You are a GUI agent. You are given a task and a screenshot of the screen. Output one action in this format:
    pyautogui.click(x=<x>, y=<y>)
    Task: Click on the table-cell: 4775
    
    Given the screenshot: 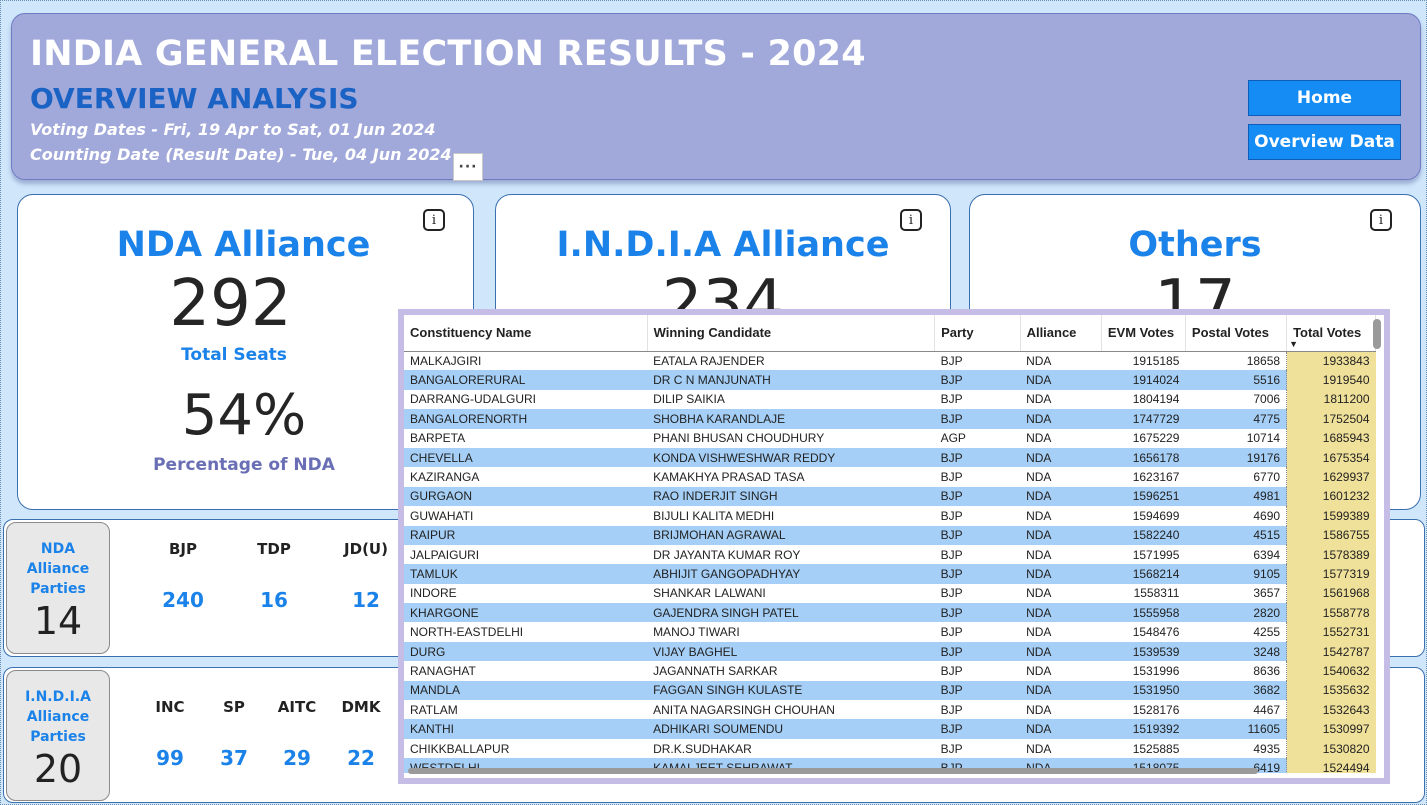 What is the action you would take?
    pyautogui.click(x=1236, y=419)
    